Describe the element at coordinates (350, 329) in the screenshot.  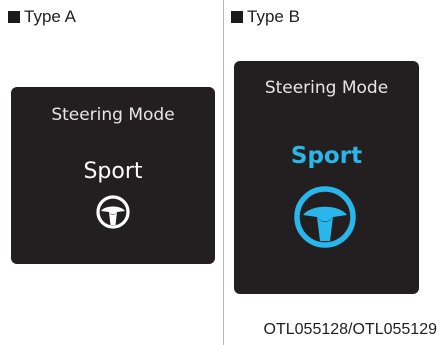
I see `figure-caption: OTL055128/OTL055129` at that location.